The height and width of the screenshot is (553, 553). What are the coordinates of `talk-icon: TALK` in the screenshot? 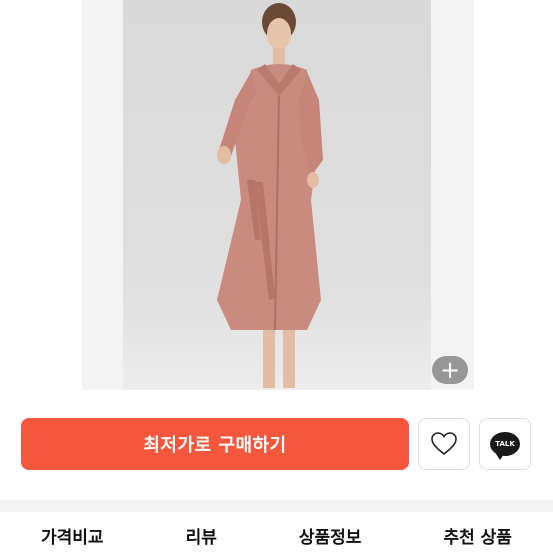 It's located at (505, 446).